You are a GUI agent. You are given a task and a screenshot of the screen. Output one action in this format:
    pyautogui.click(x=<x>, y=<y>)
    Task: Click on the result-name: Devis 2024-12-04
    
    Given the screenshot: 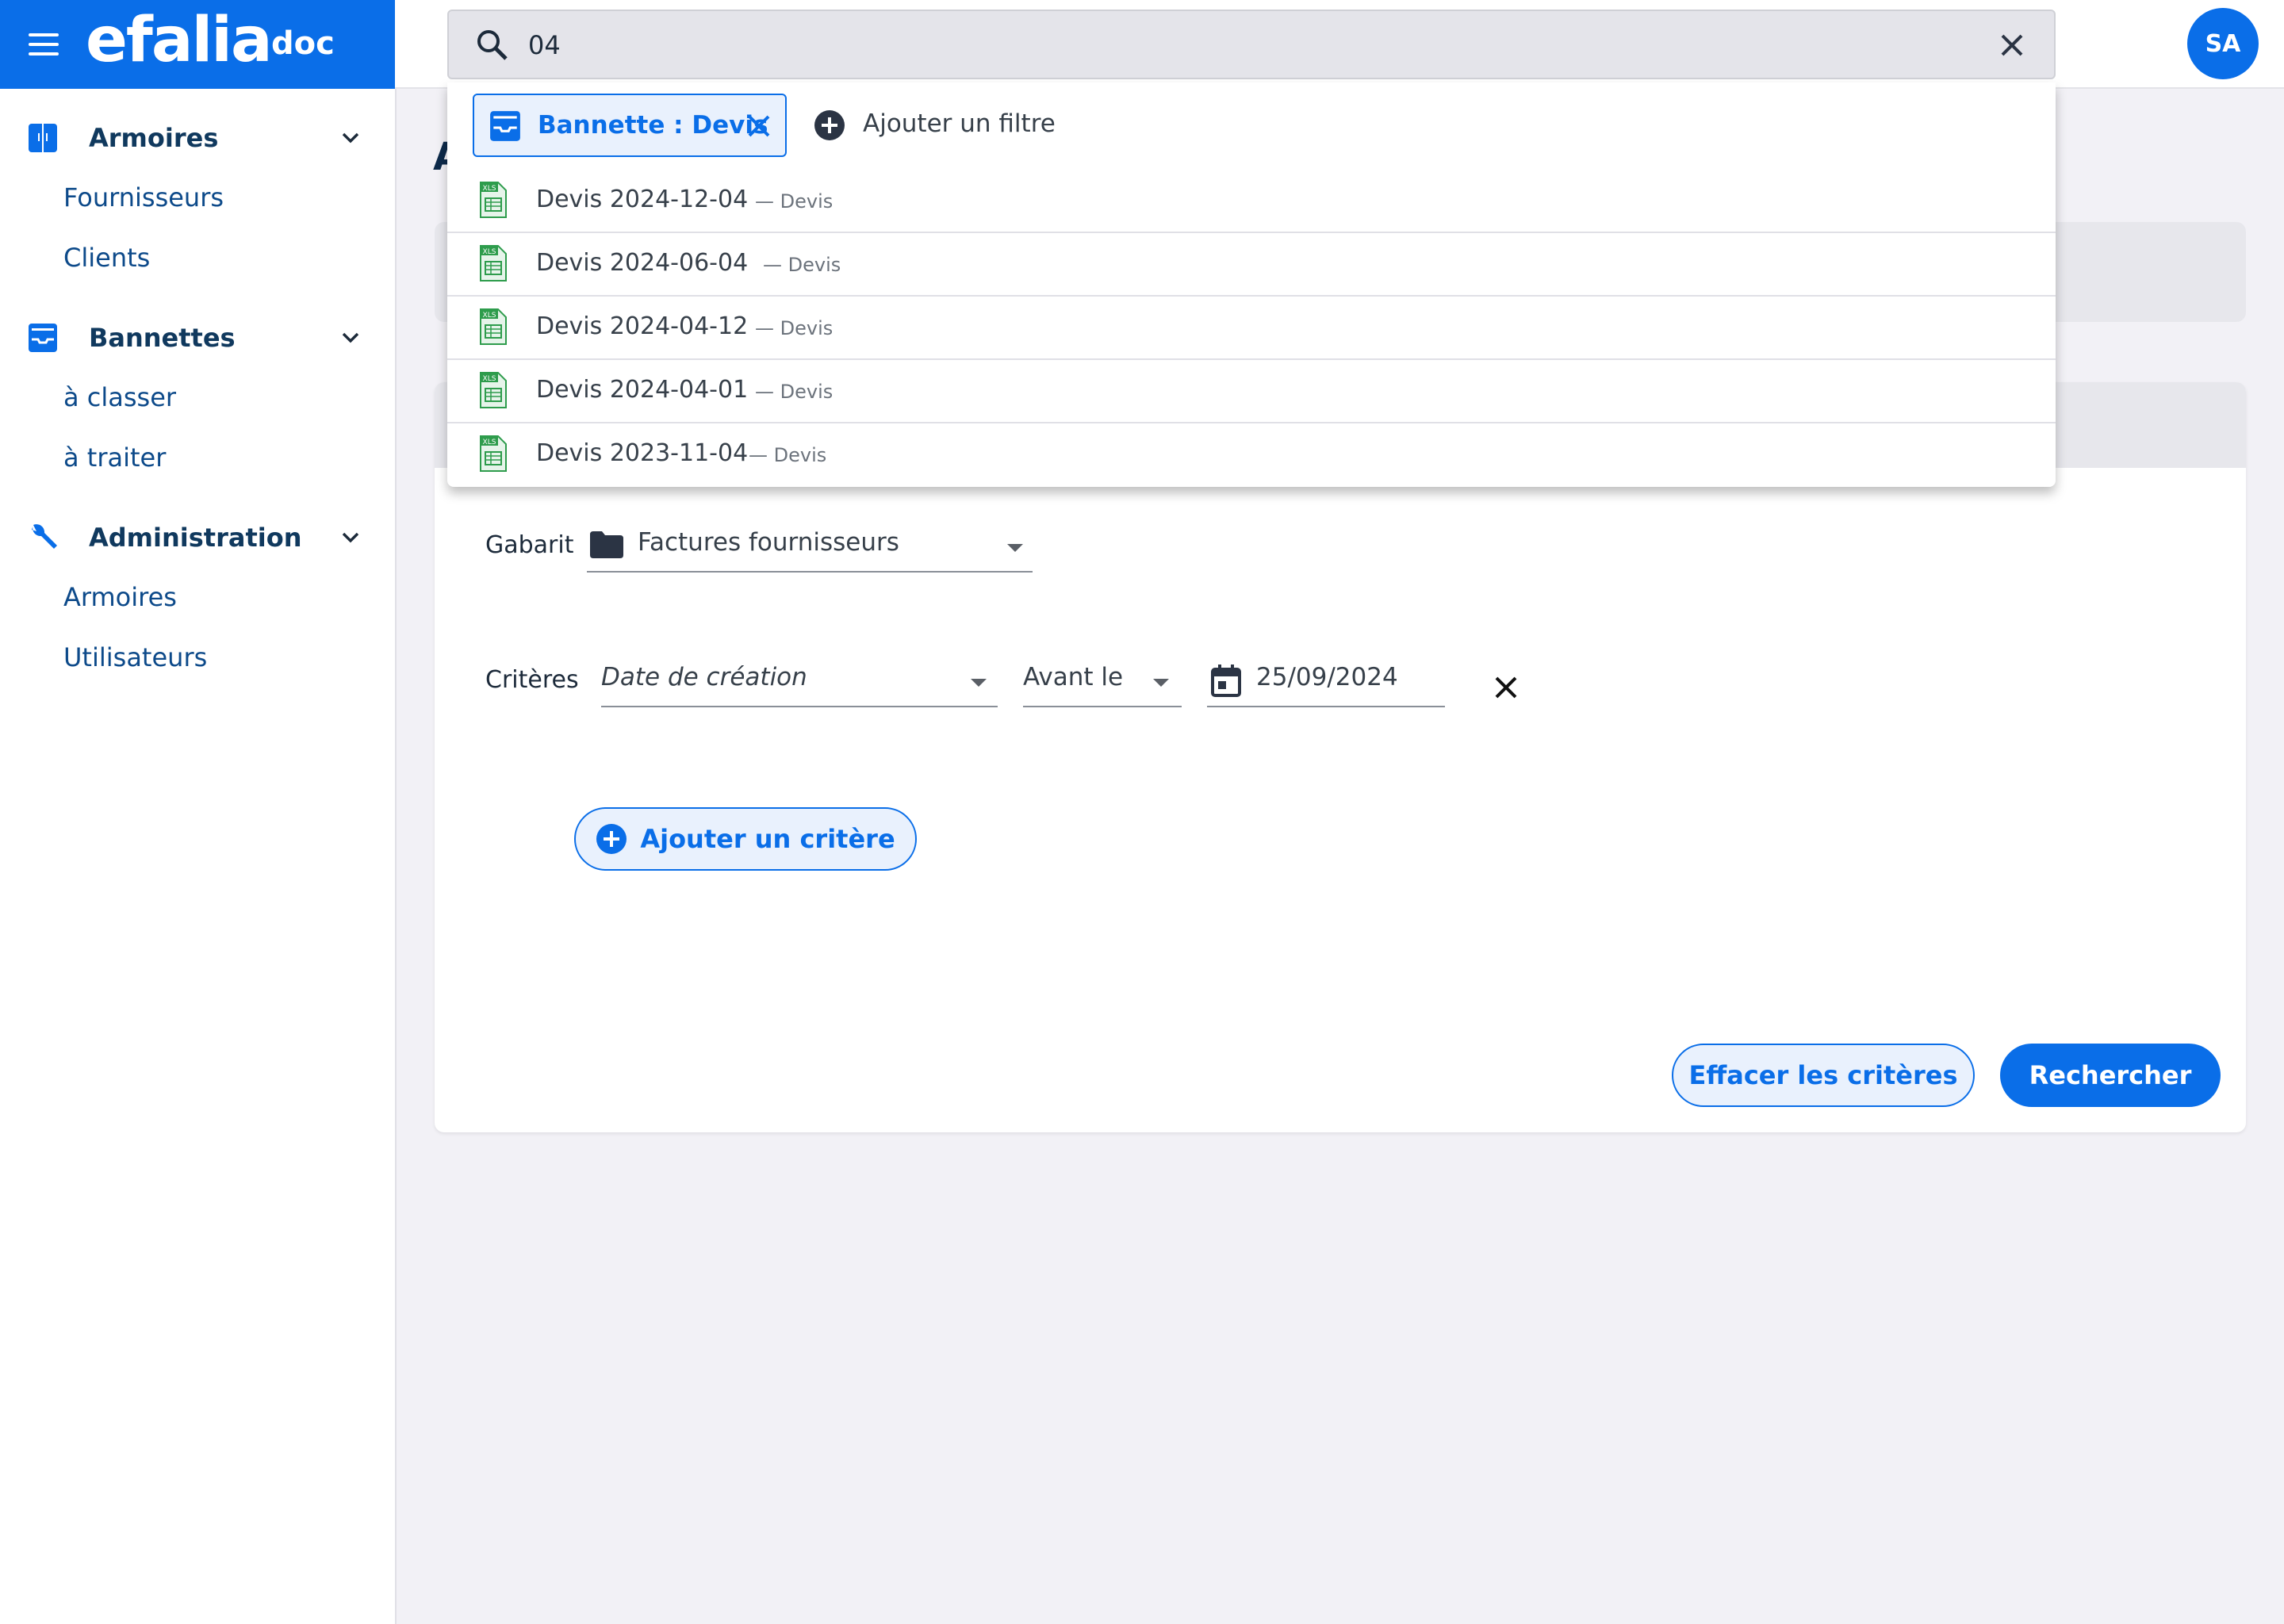 What is the action you would take?
    pyautogui.click(x=642, y=199)
    